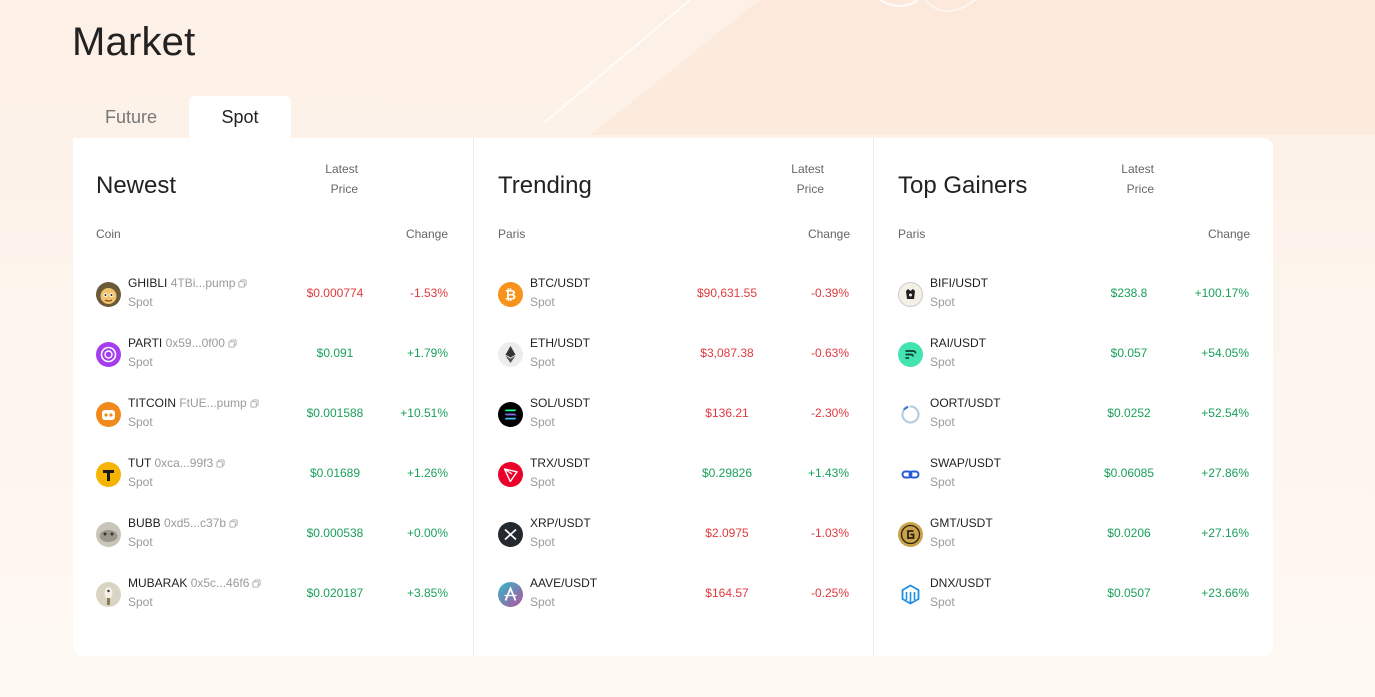 The height and width of the screenshot is (697, 1375). What do you see at coordinates (1129, 413) in the screenshot?
I see `latest-price: $0.0252` at bounding box center [1129, 413].